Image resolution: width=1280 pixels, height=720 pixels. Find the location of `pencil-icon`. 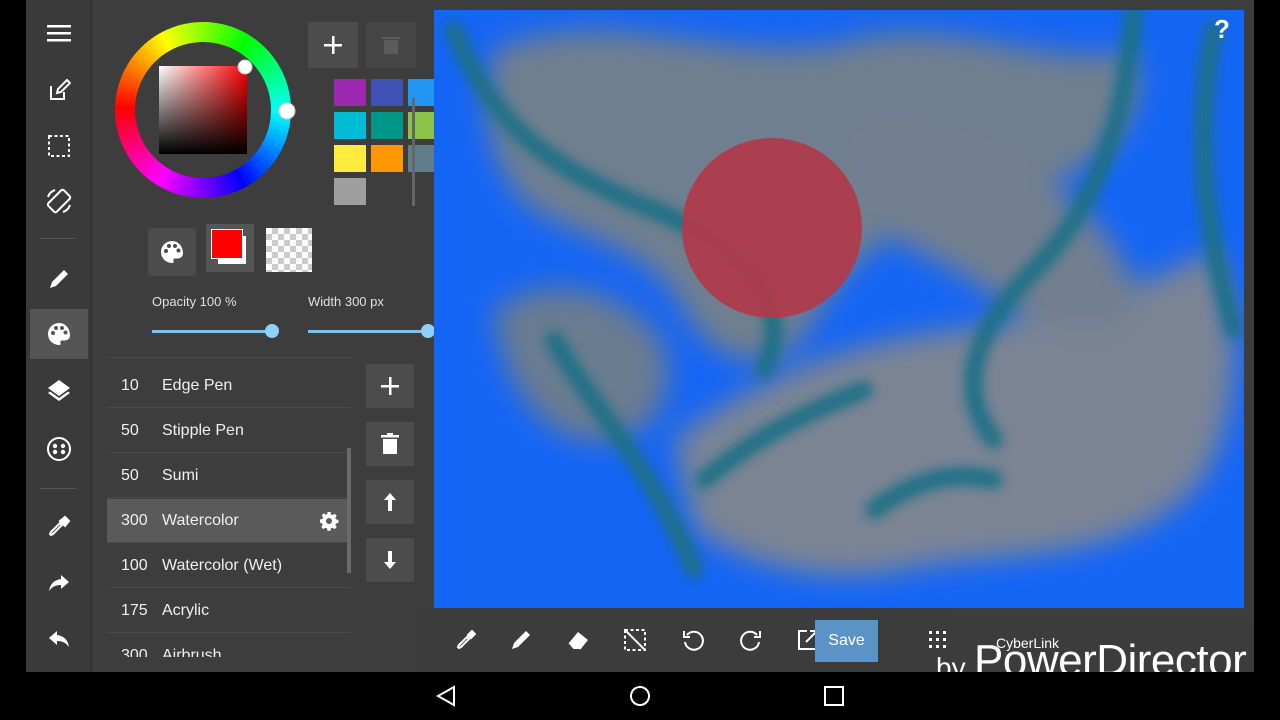

pencil-icon is located at coordinates (521, 640).